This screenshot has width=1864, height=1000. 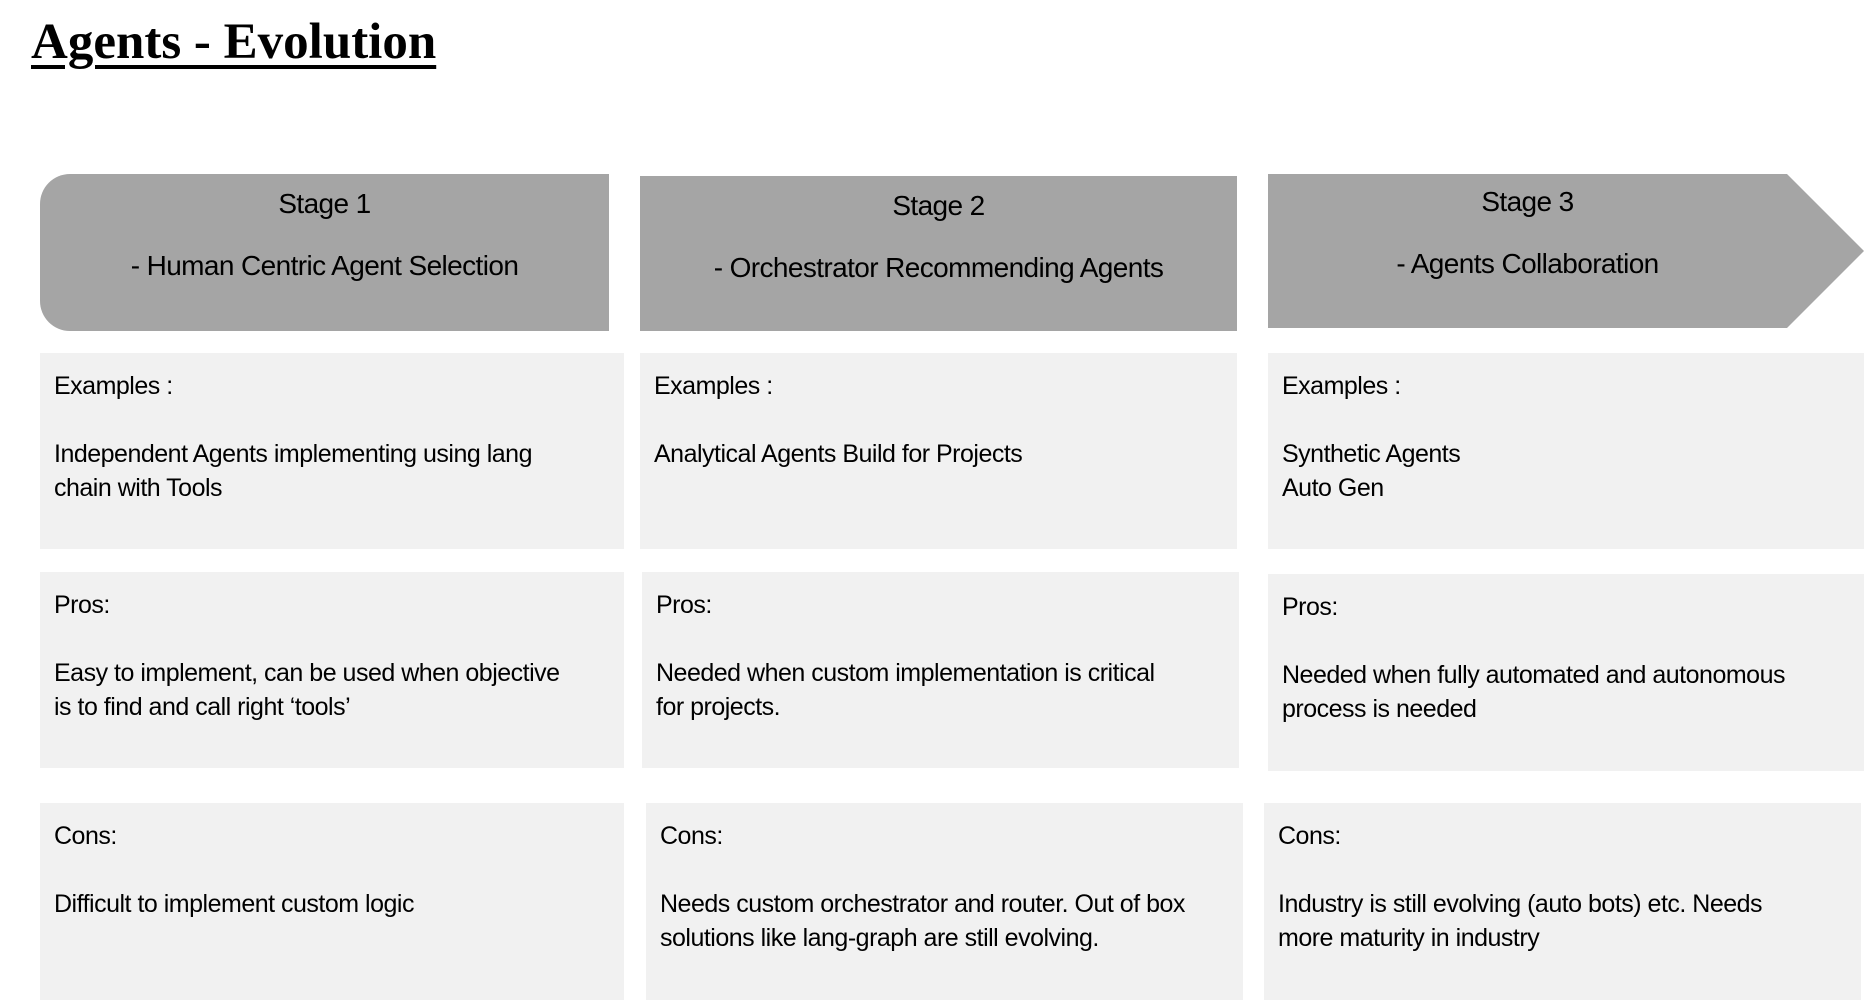 What do you see at coordinates (838, 454) in the screenshot?
I see `examples-text: Analytical Agents Build for Projects` at bounding box center [838, 454].